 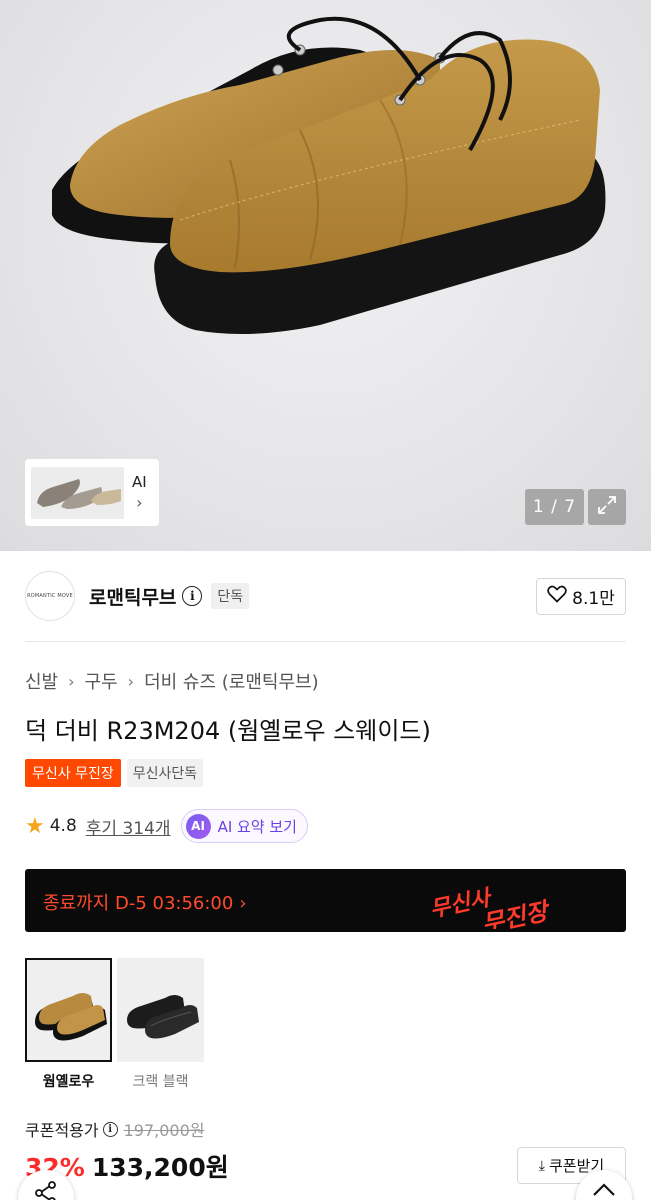 I want to click on chevron-up-icon, so click(x=604, y=1191).